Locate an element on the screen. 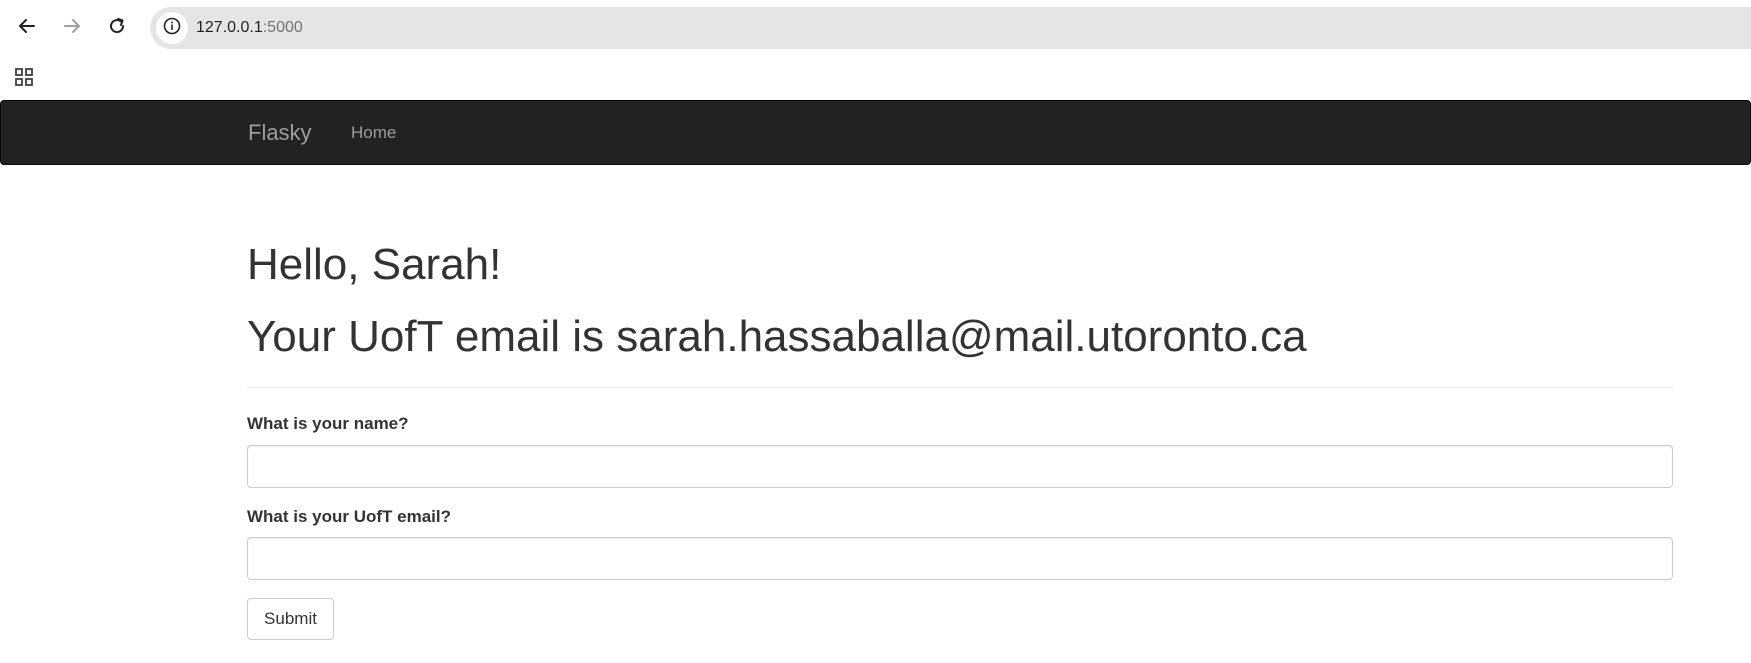 The width and height of the screenshot is (1751, 663). email-label: What is your UofT email? is located at coordinates (349, 516).